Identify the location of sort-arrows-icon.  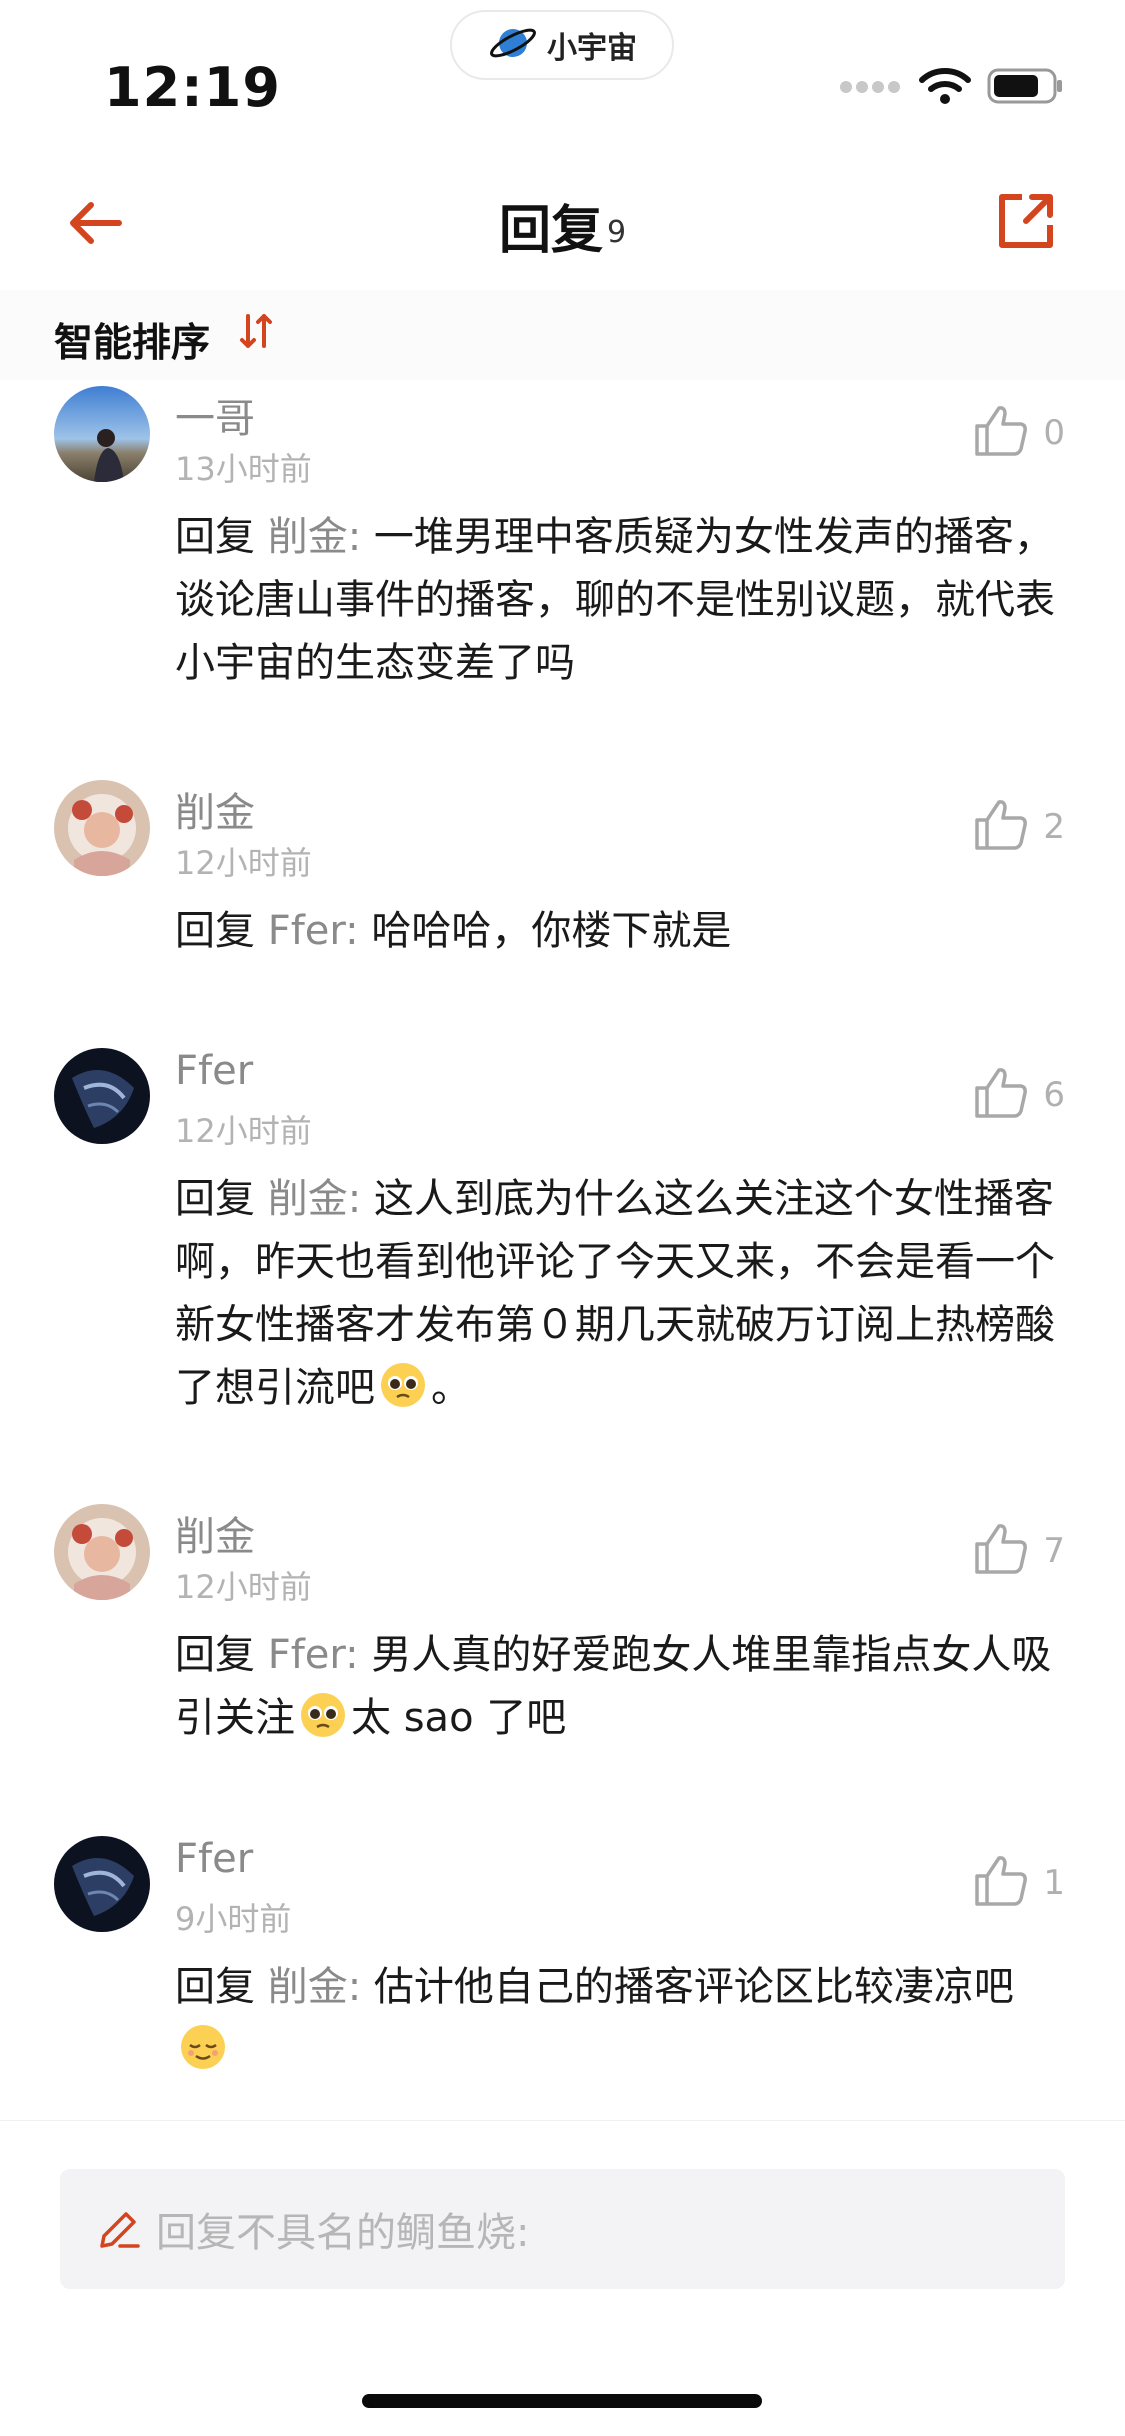
(256, 335).